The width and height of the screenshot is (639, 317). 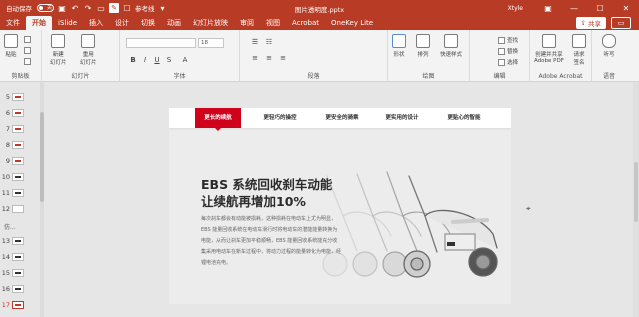 What do you see at coordinates (423, 46) in the screenshot?
I see `arrange-button: 排列` at bounding box center [423, 46].